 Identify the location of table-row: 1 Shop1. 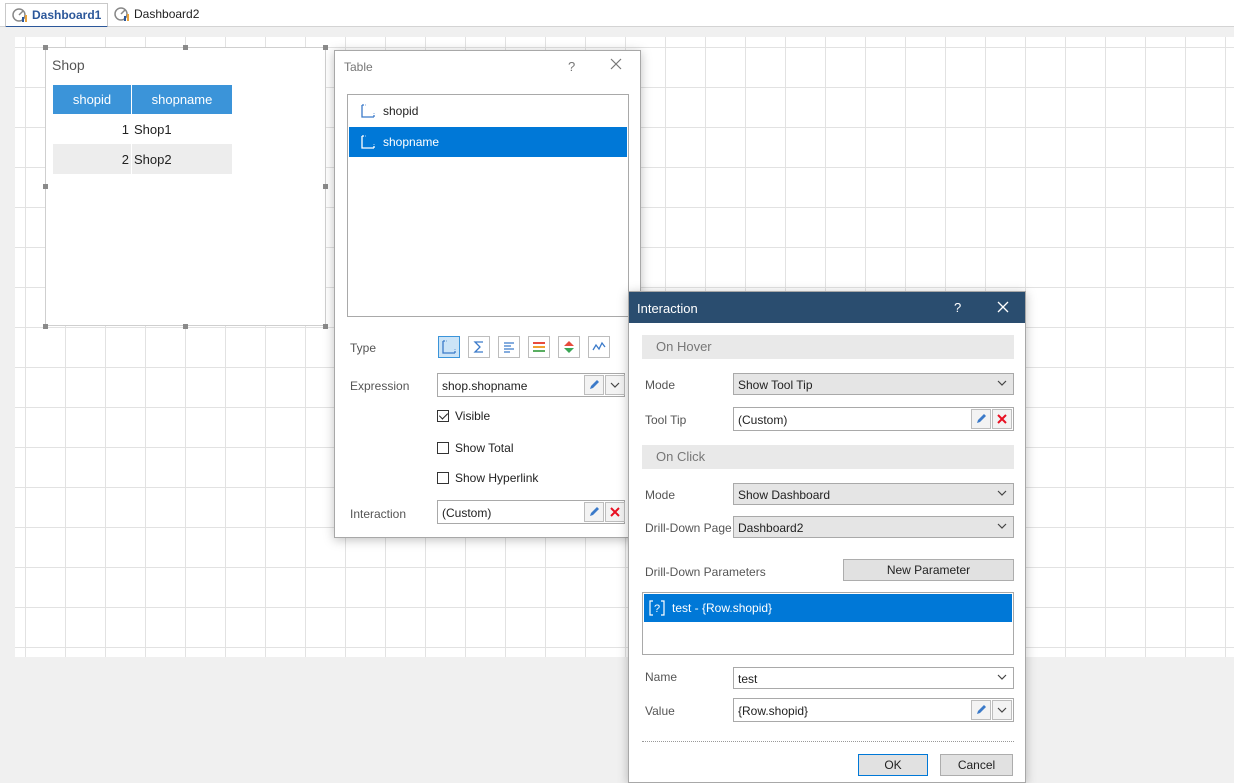
(142, 129).